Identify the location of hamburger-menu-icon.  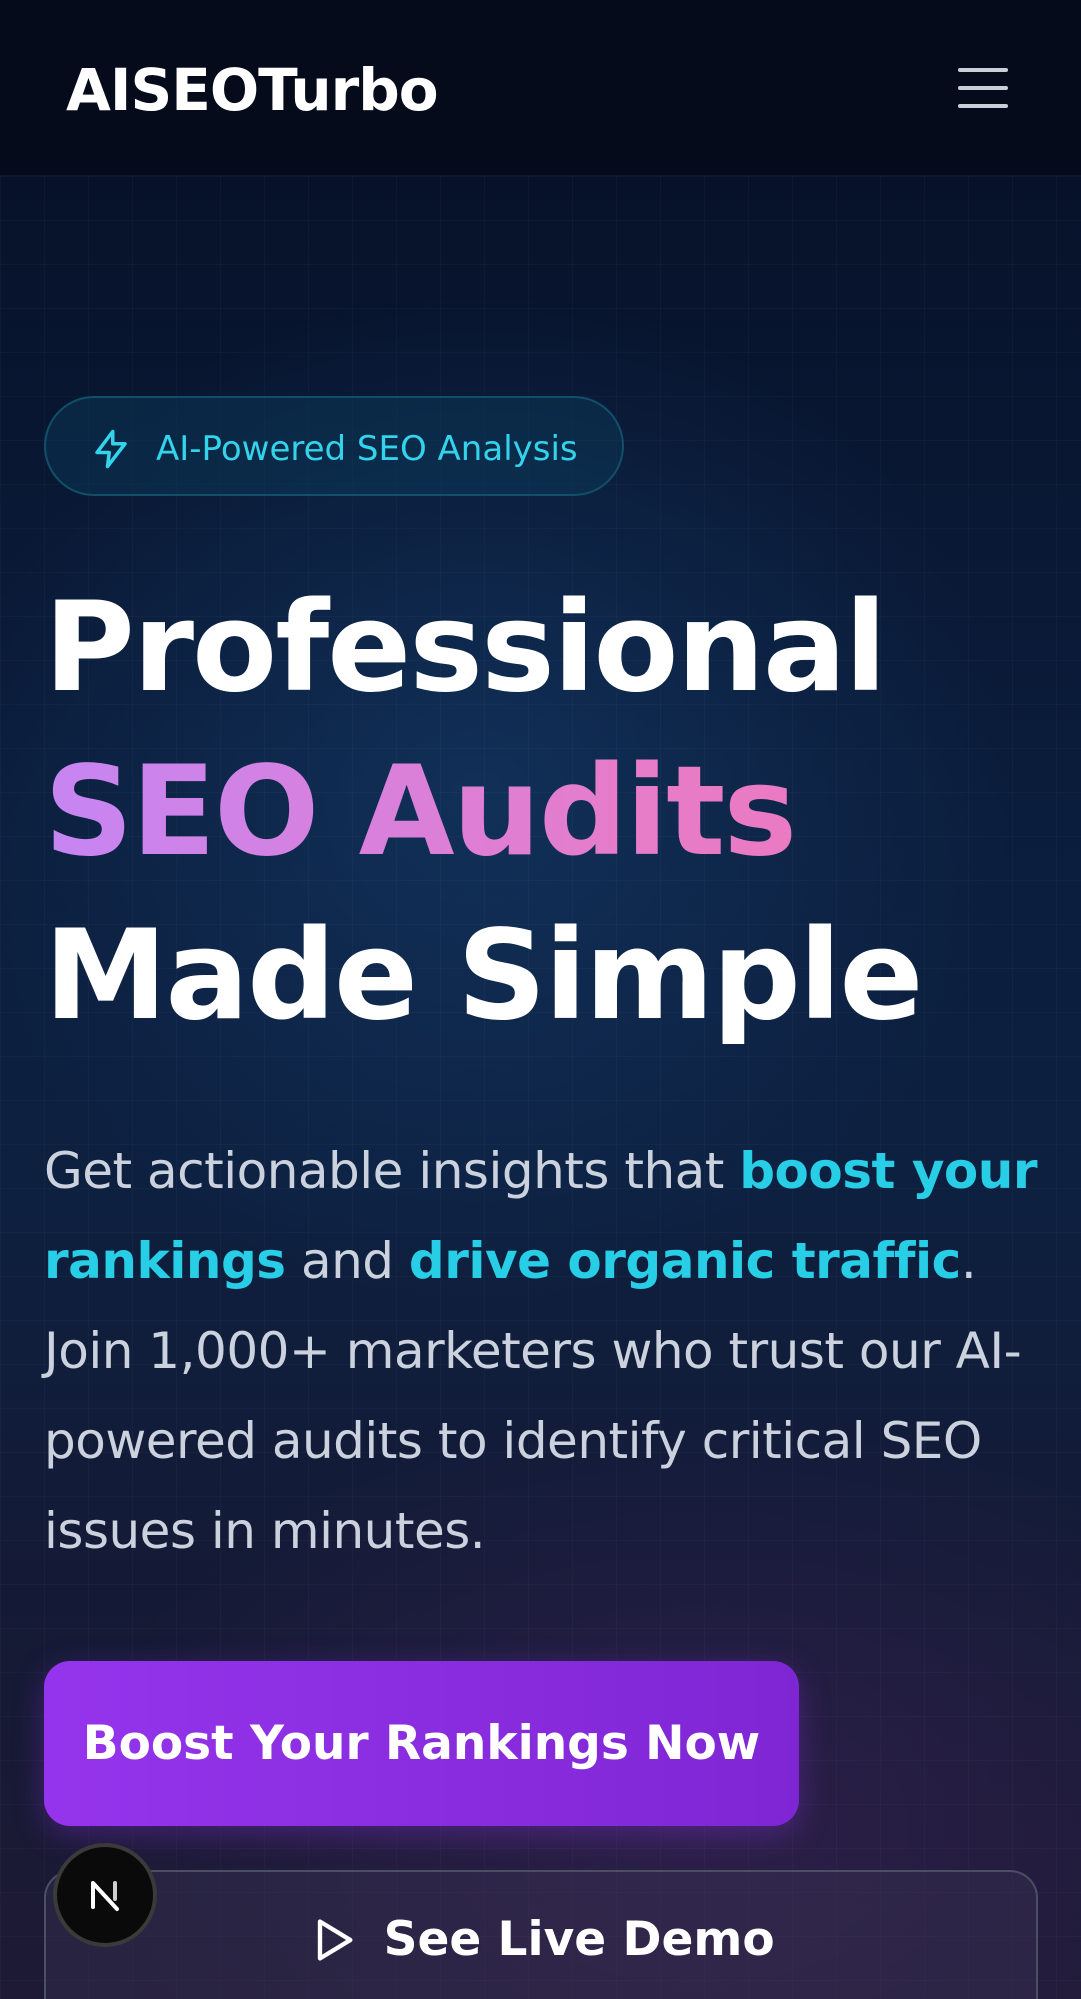
(983, 88).